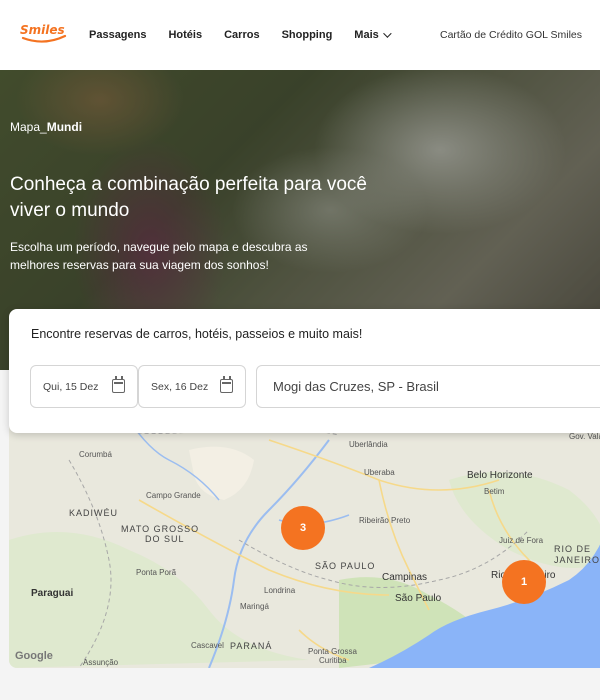 The width and height of the screenshot is (600, 700). What do you see at coordinates (373, 35) in the screenshot?
I see `nav-mais: Mais` at bounding box center [373, 35].